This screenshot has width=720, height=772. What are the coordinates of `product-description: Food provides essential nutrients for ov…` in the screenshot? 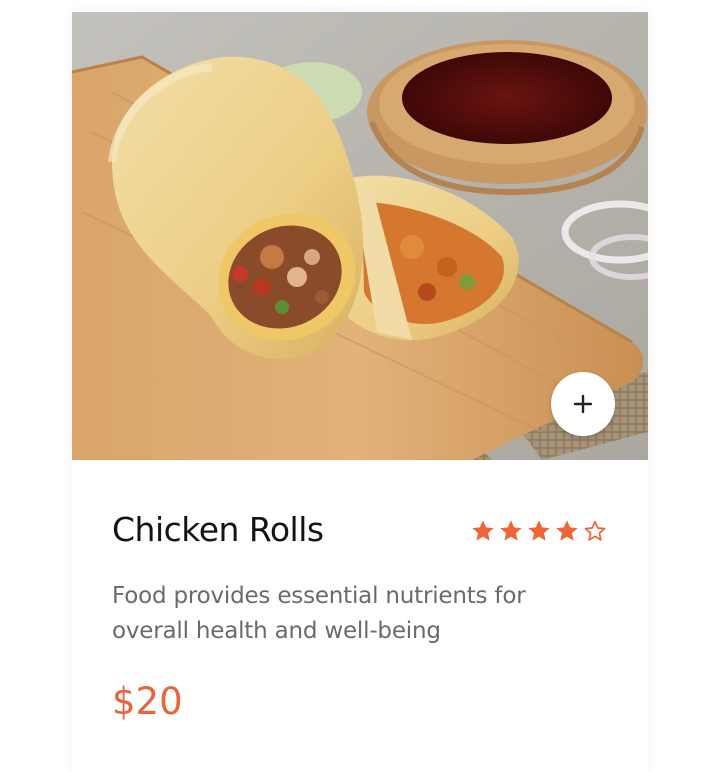 It's located at (319, 613).